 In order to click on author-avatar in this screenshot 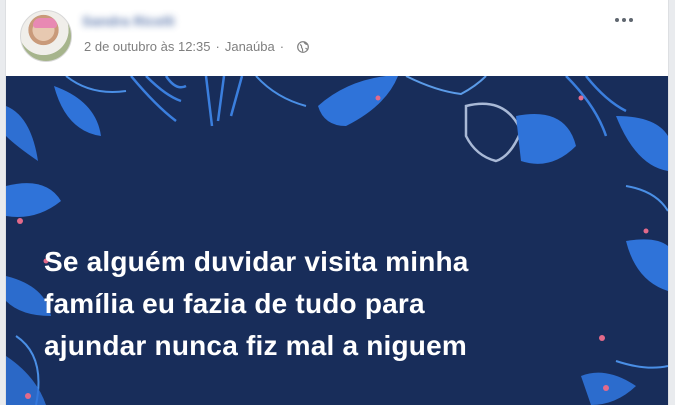, I will do `click(46, 36)`.